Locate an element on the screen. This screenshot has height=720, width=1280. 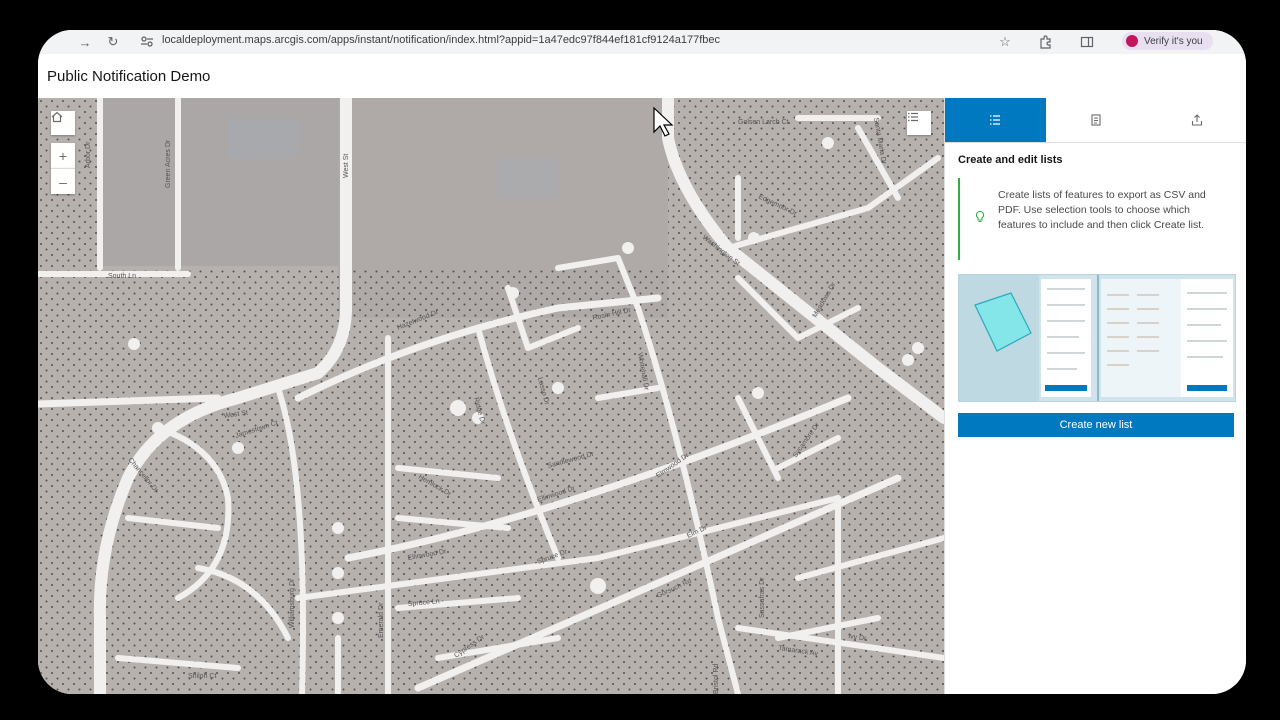
minus-icon: – is located at coordinates (63, 181).